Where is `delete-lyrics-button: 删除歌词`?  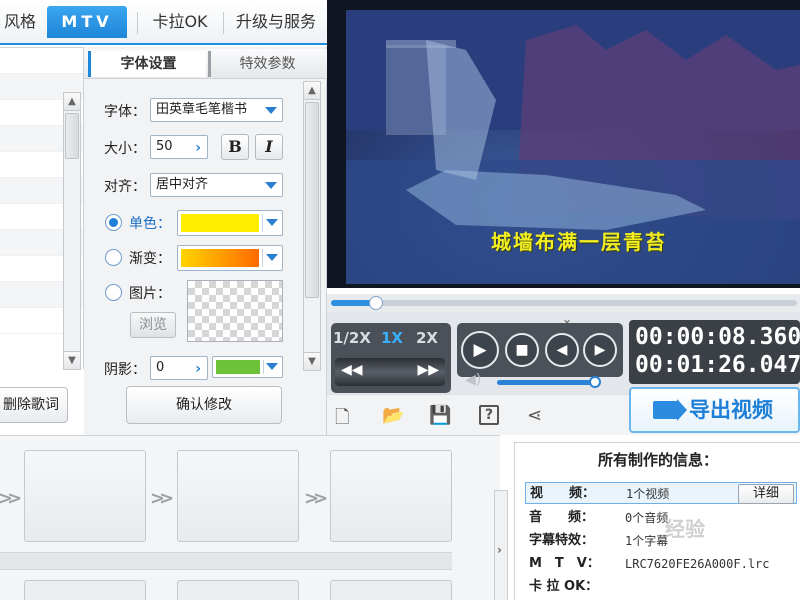 delete-lyrics-button: 删除歌词 is located at coordinates (34, 405).